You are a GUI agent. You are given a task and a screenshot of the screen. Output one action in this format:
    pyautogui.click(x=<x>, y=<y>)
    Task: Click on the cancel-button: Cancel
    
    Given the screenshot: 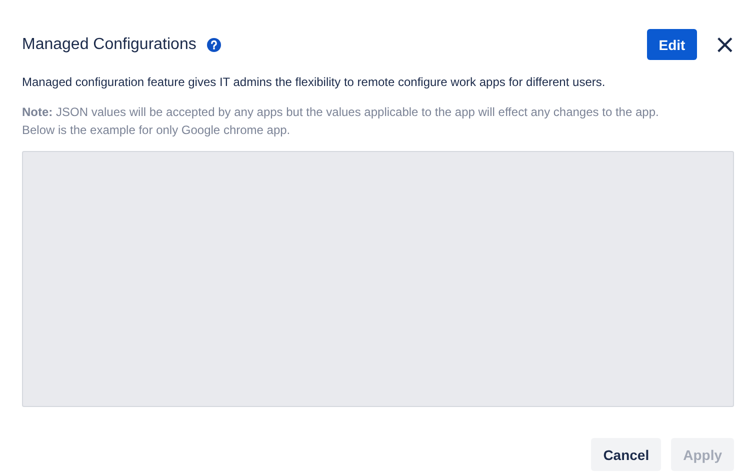 What is the action you would take?
    pyautogui.click(x=626, y=454)
    